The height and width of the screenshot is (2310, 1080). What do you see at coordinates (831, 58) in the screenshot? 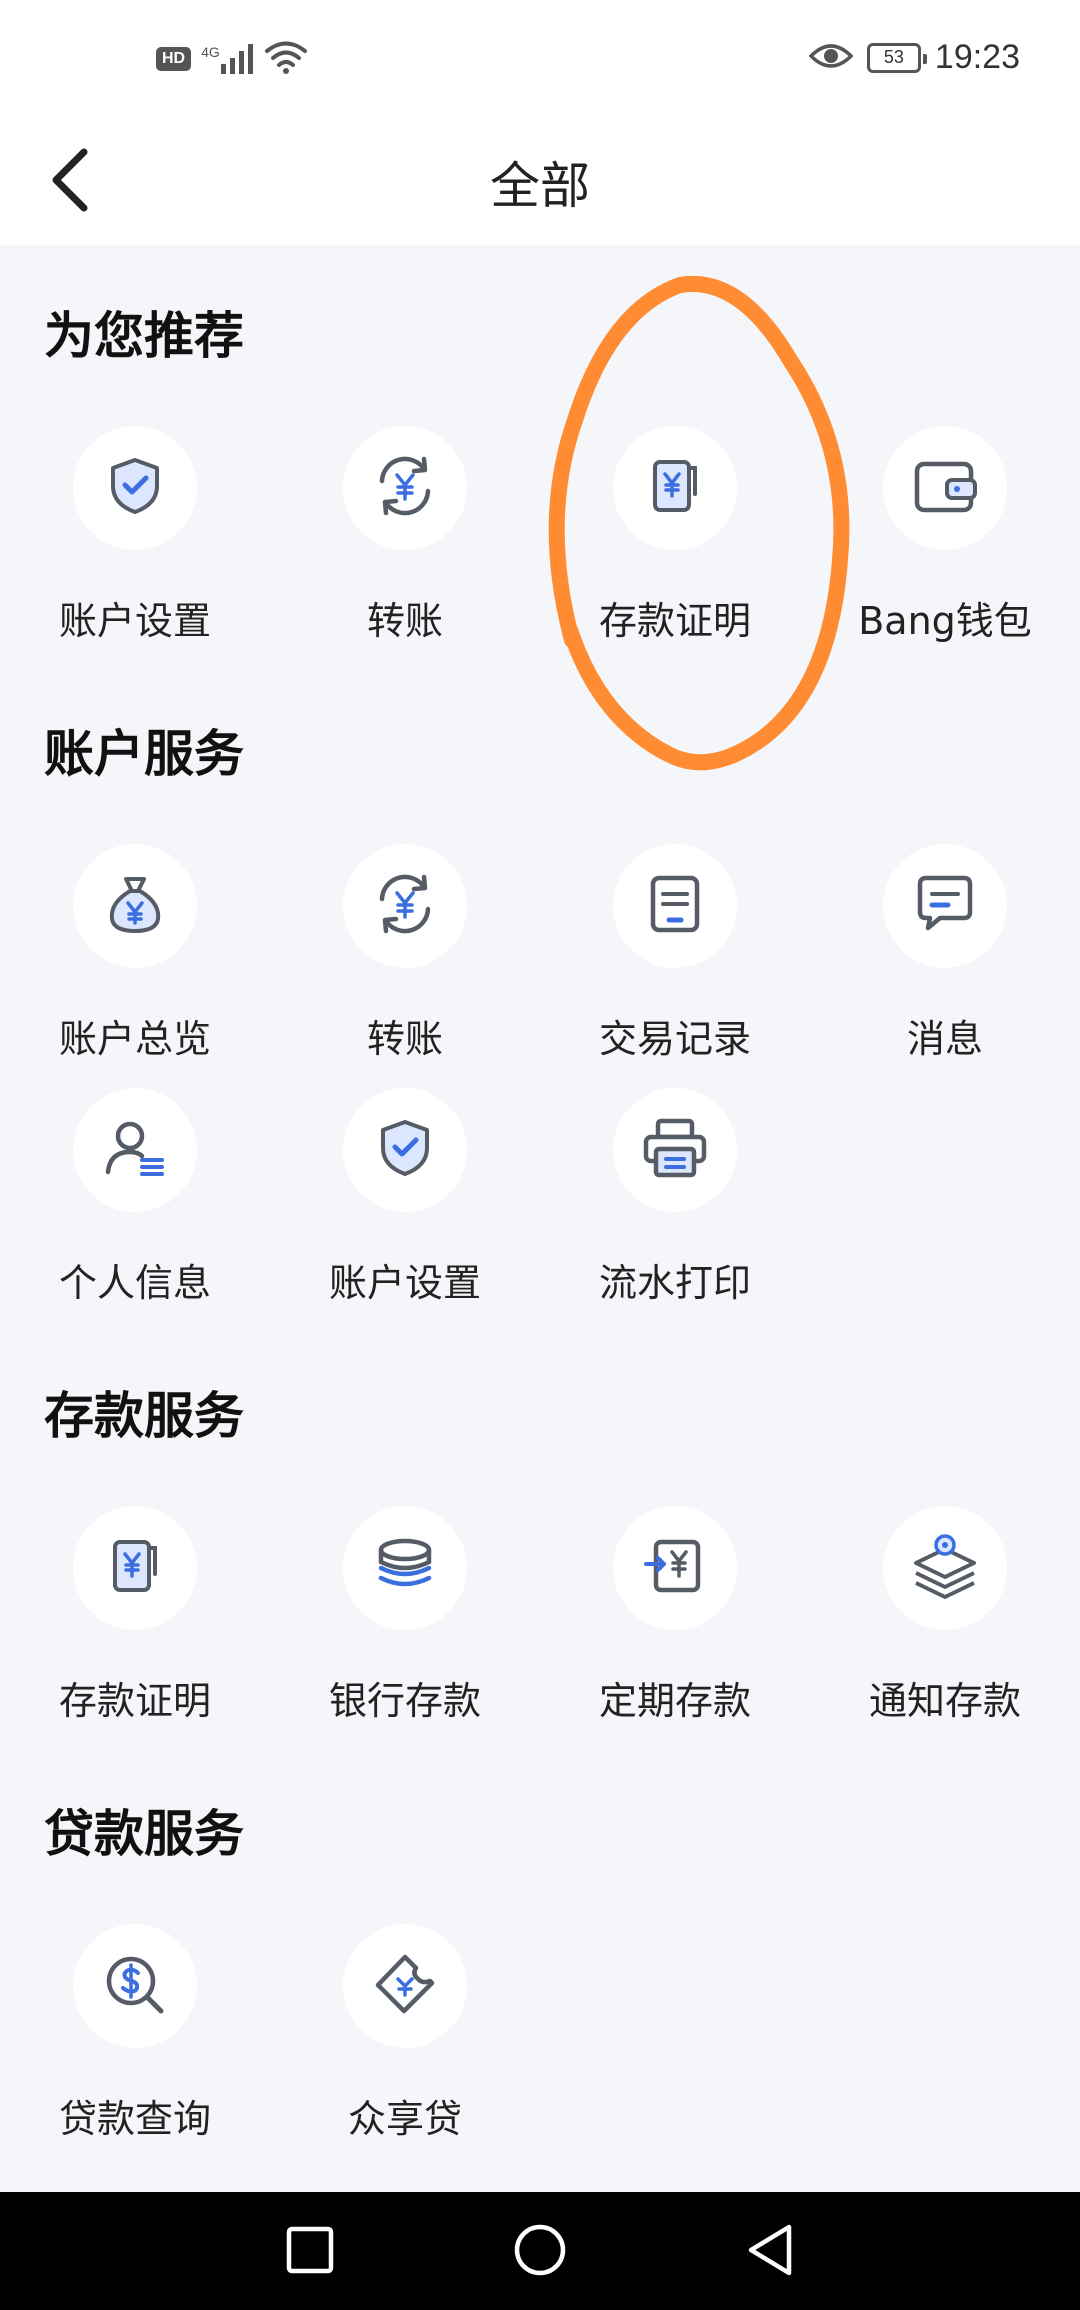
I see `eye-icon` at bounding box center [831, 58].